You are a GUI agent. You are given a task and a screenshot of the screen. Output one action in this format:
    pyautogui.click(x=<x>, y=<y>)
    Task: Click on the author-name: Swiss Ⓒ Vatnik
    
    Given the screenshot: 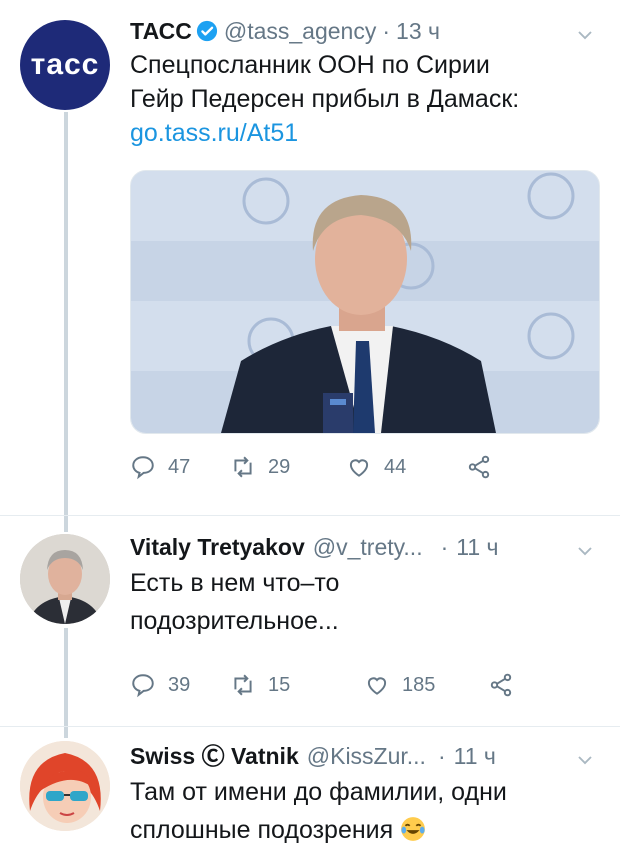 What is the action you would take?
    pyautogui.click(x=214, y=756)
    